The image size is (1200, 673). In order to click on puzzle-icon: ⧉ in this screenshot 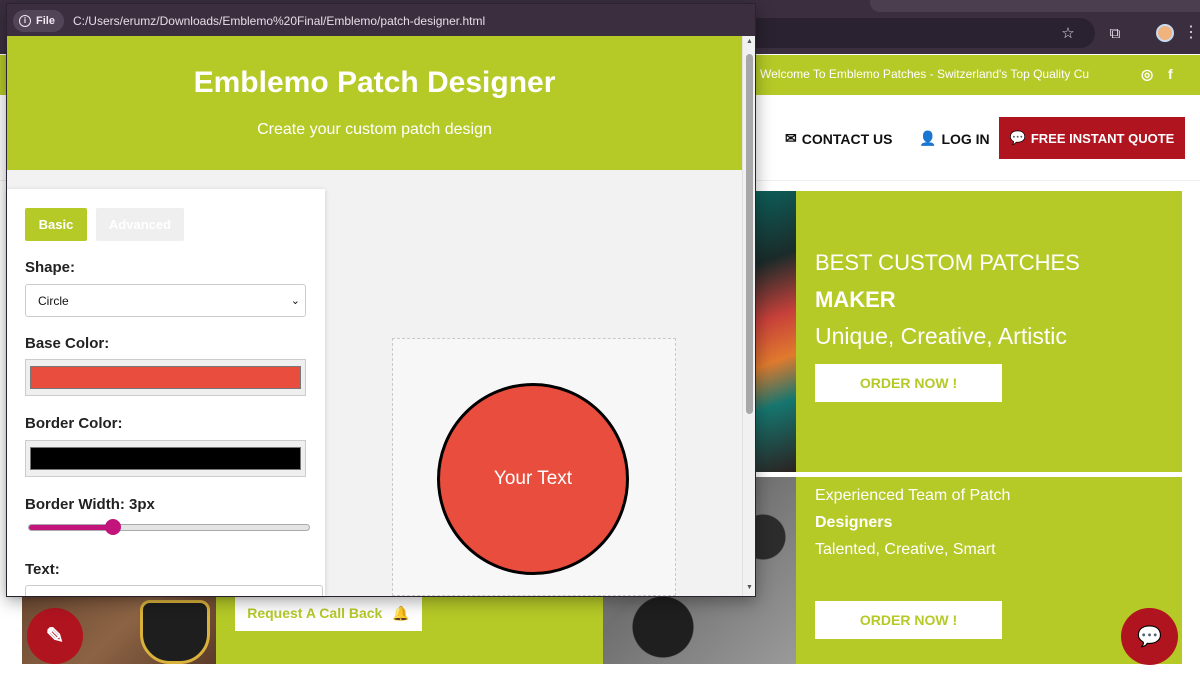, I will do `click(1115, 33)`.